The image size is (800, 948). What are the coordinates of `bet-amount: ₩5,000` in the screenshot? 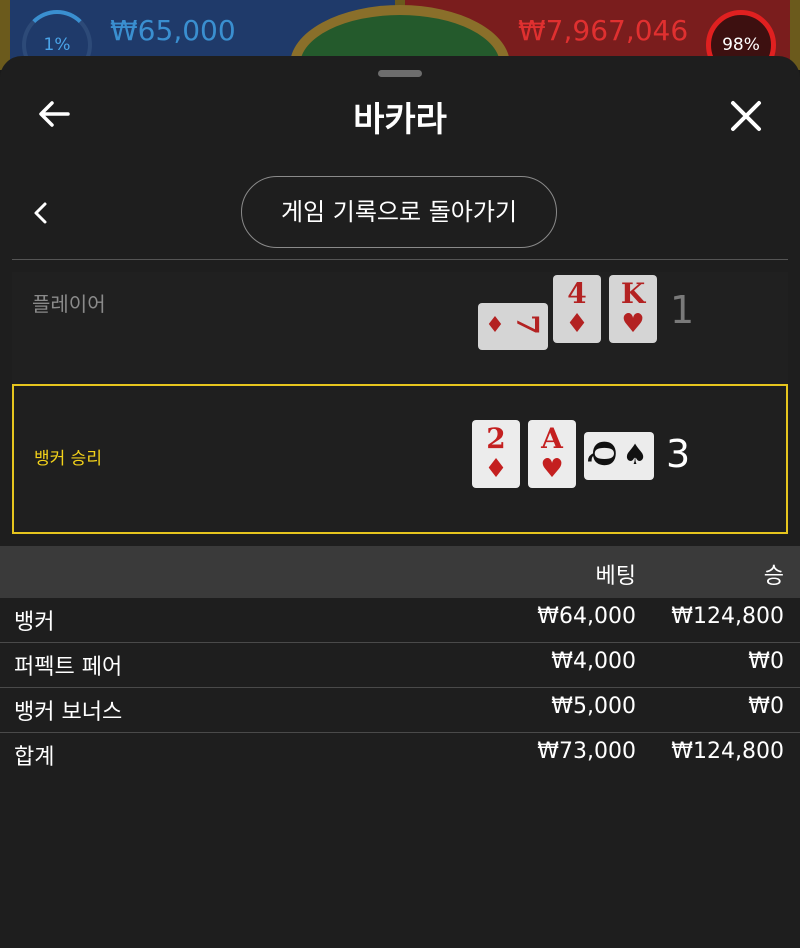 It's located at (593, 706).